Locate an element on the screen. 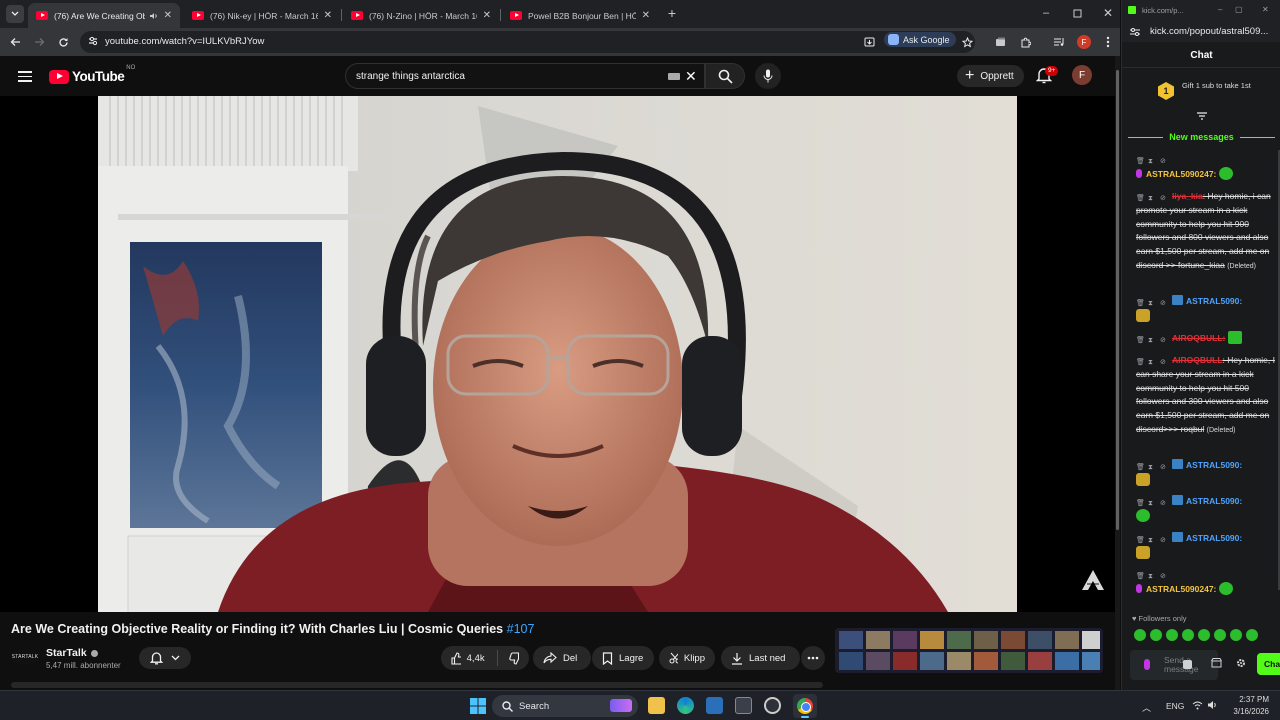 This screenshot has width=1280, height=720. back-button is located at coordinates (15, 42).